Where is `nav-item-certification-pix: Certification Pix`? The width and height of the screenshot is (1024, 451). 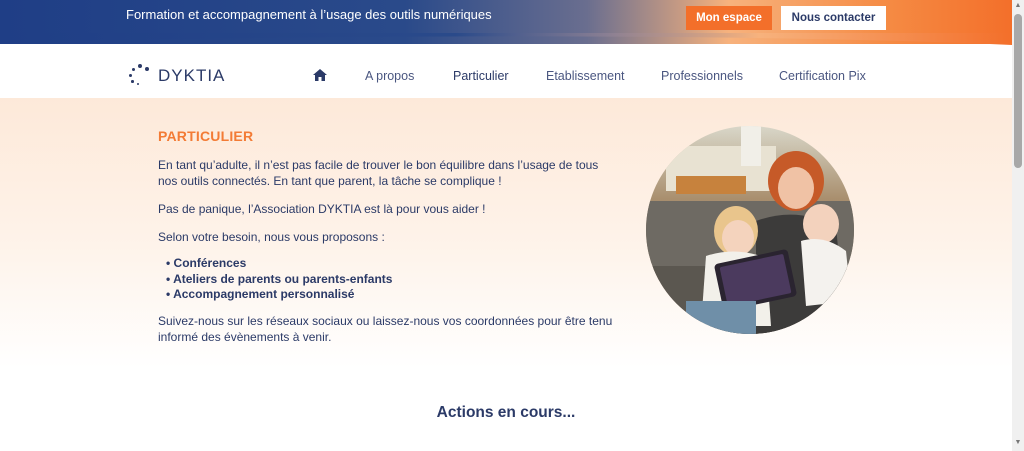 nav-item-certification-pix: Certification Pix is located at coordinates (822, 76).